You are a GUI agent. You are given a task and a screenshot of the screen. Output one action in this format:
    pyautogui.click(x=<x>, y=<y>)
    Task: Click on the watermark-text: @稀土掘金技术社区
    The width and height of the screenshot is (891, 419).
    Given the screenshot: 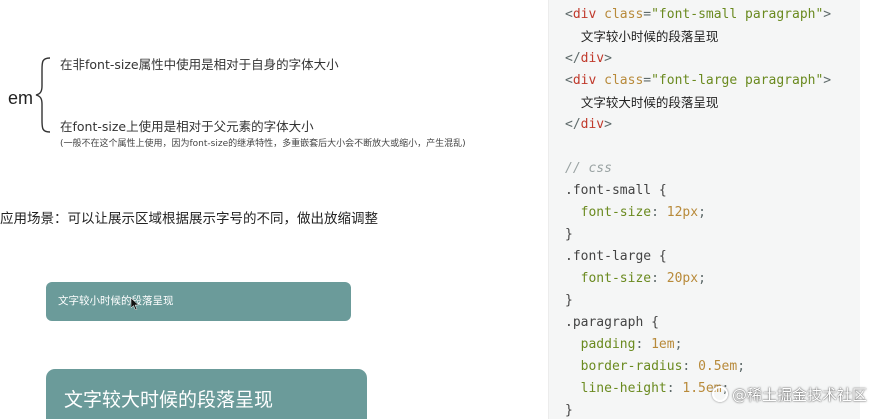 What is the action you would take?
    pyautogui.click(x=800, y=395)
    